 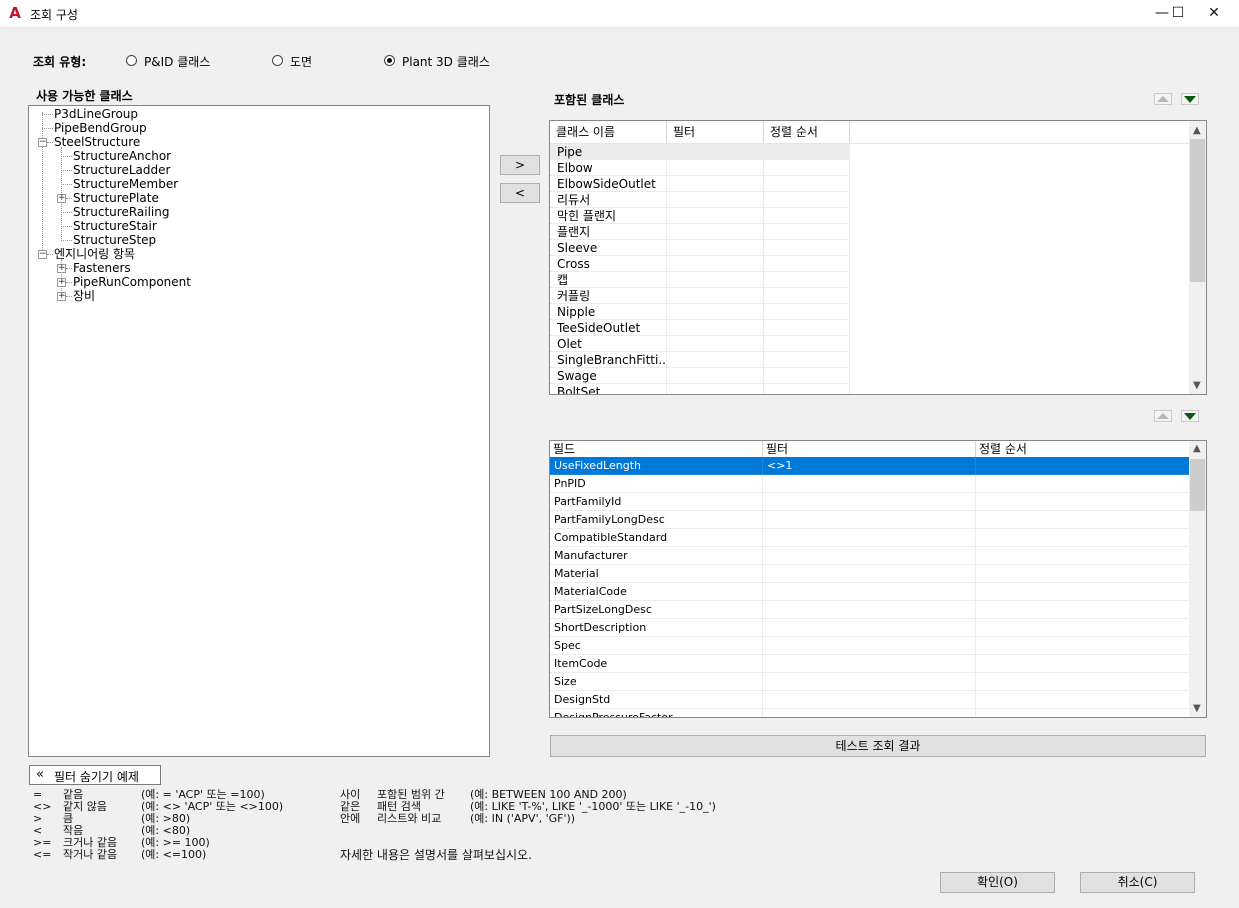 What do you see at coordinates (84, 296) in the screenshot?
I see `tree-node-equipment: 장비` at bounding box center [84, 296].